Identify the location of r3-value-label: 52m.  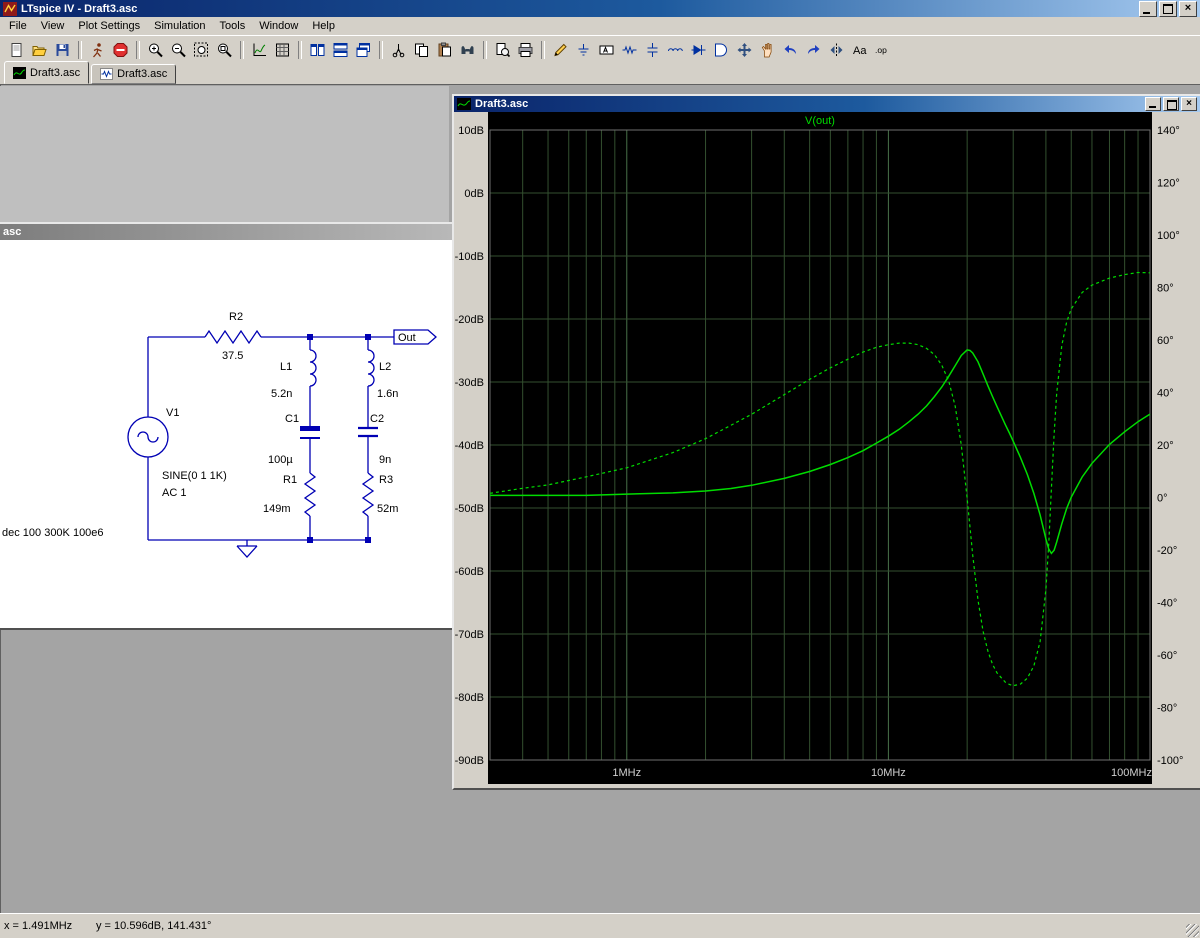
(387, 509).